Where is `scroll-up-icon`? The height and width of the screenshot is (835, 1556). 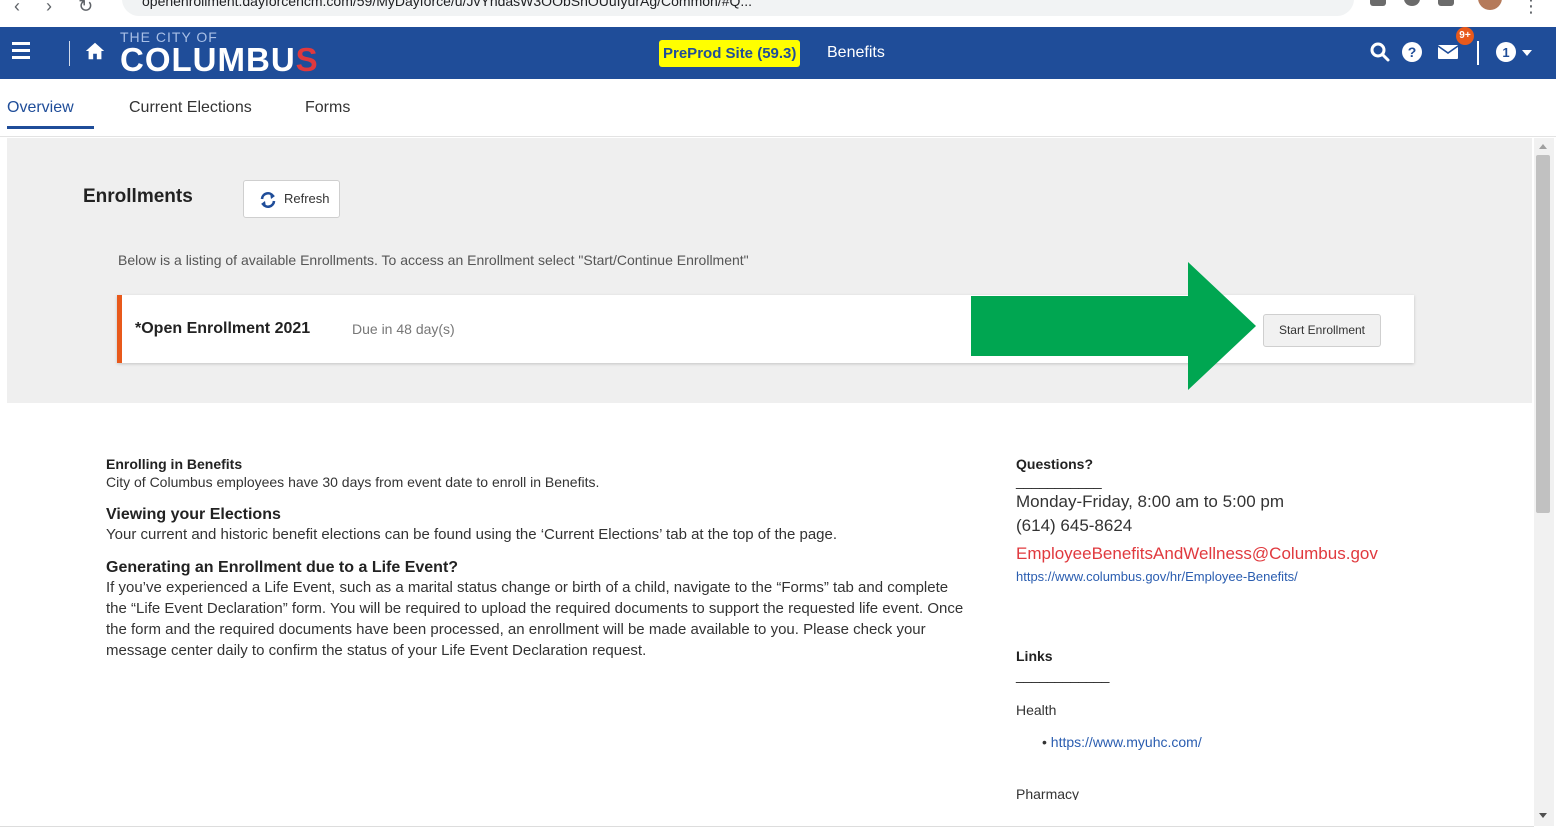 scroll-up-icon is located at coordinates (1543, 147).